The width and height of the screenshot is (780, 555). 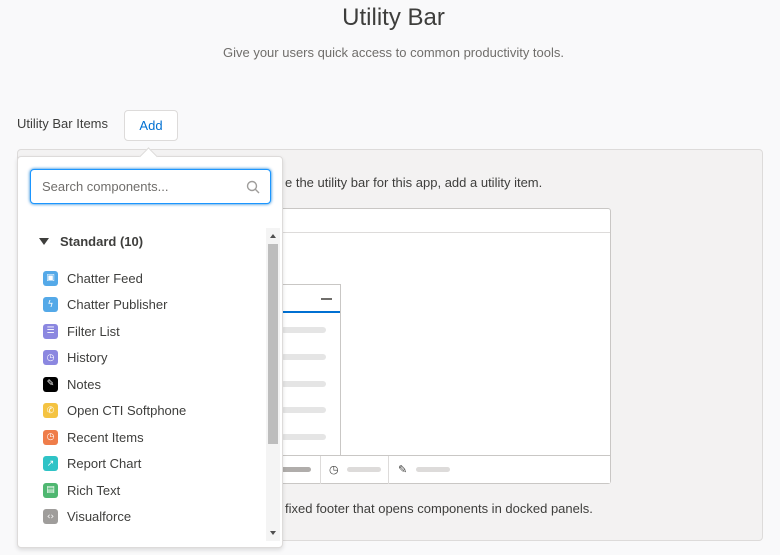 I want to click on list-item-label: Report Chart, so click(x=104, y=464).